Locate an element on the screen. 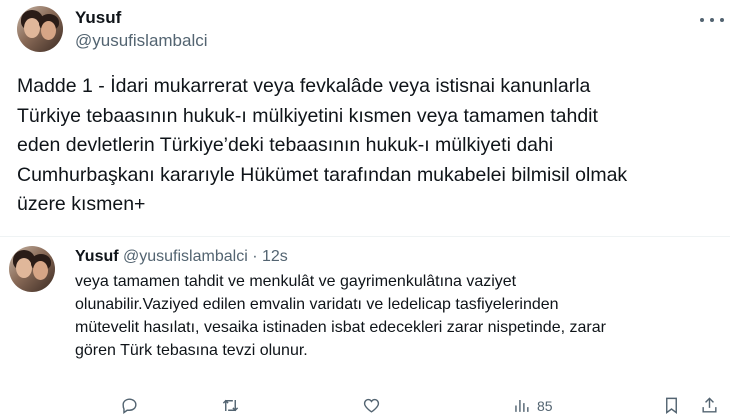  share-icon is located at coordinates (709, 405).